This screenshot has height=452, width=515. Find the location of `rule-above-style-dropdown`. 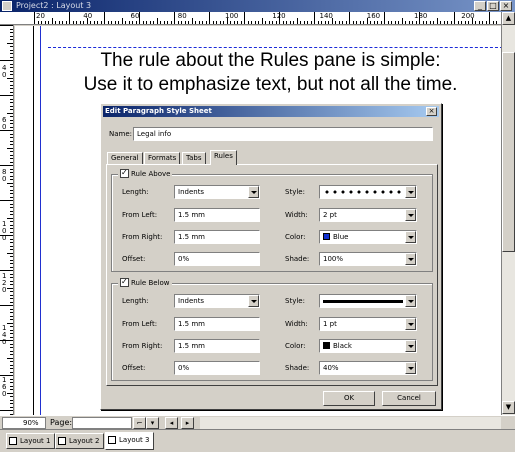

rule-above-style-dropdown is located at coordinates (368, 192).